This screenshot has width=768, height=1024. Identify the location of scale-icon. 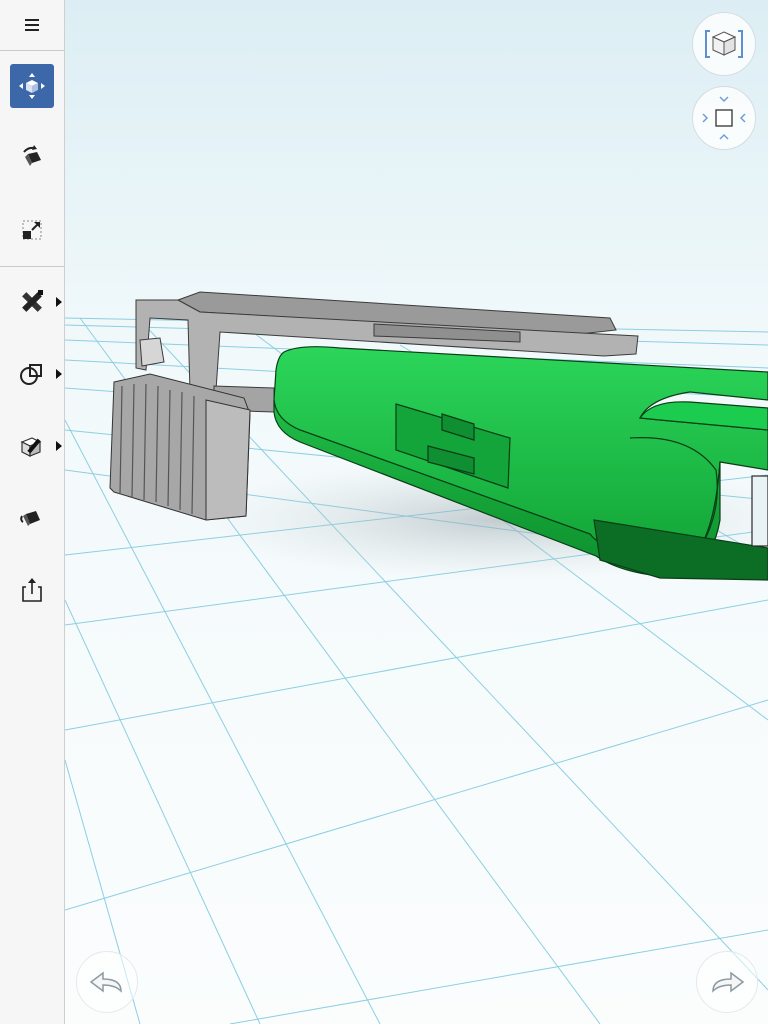
(32, 230).